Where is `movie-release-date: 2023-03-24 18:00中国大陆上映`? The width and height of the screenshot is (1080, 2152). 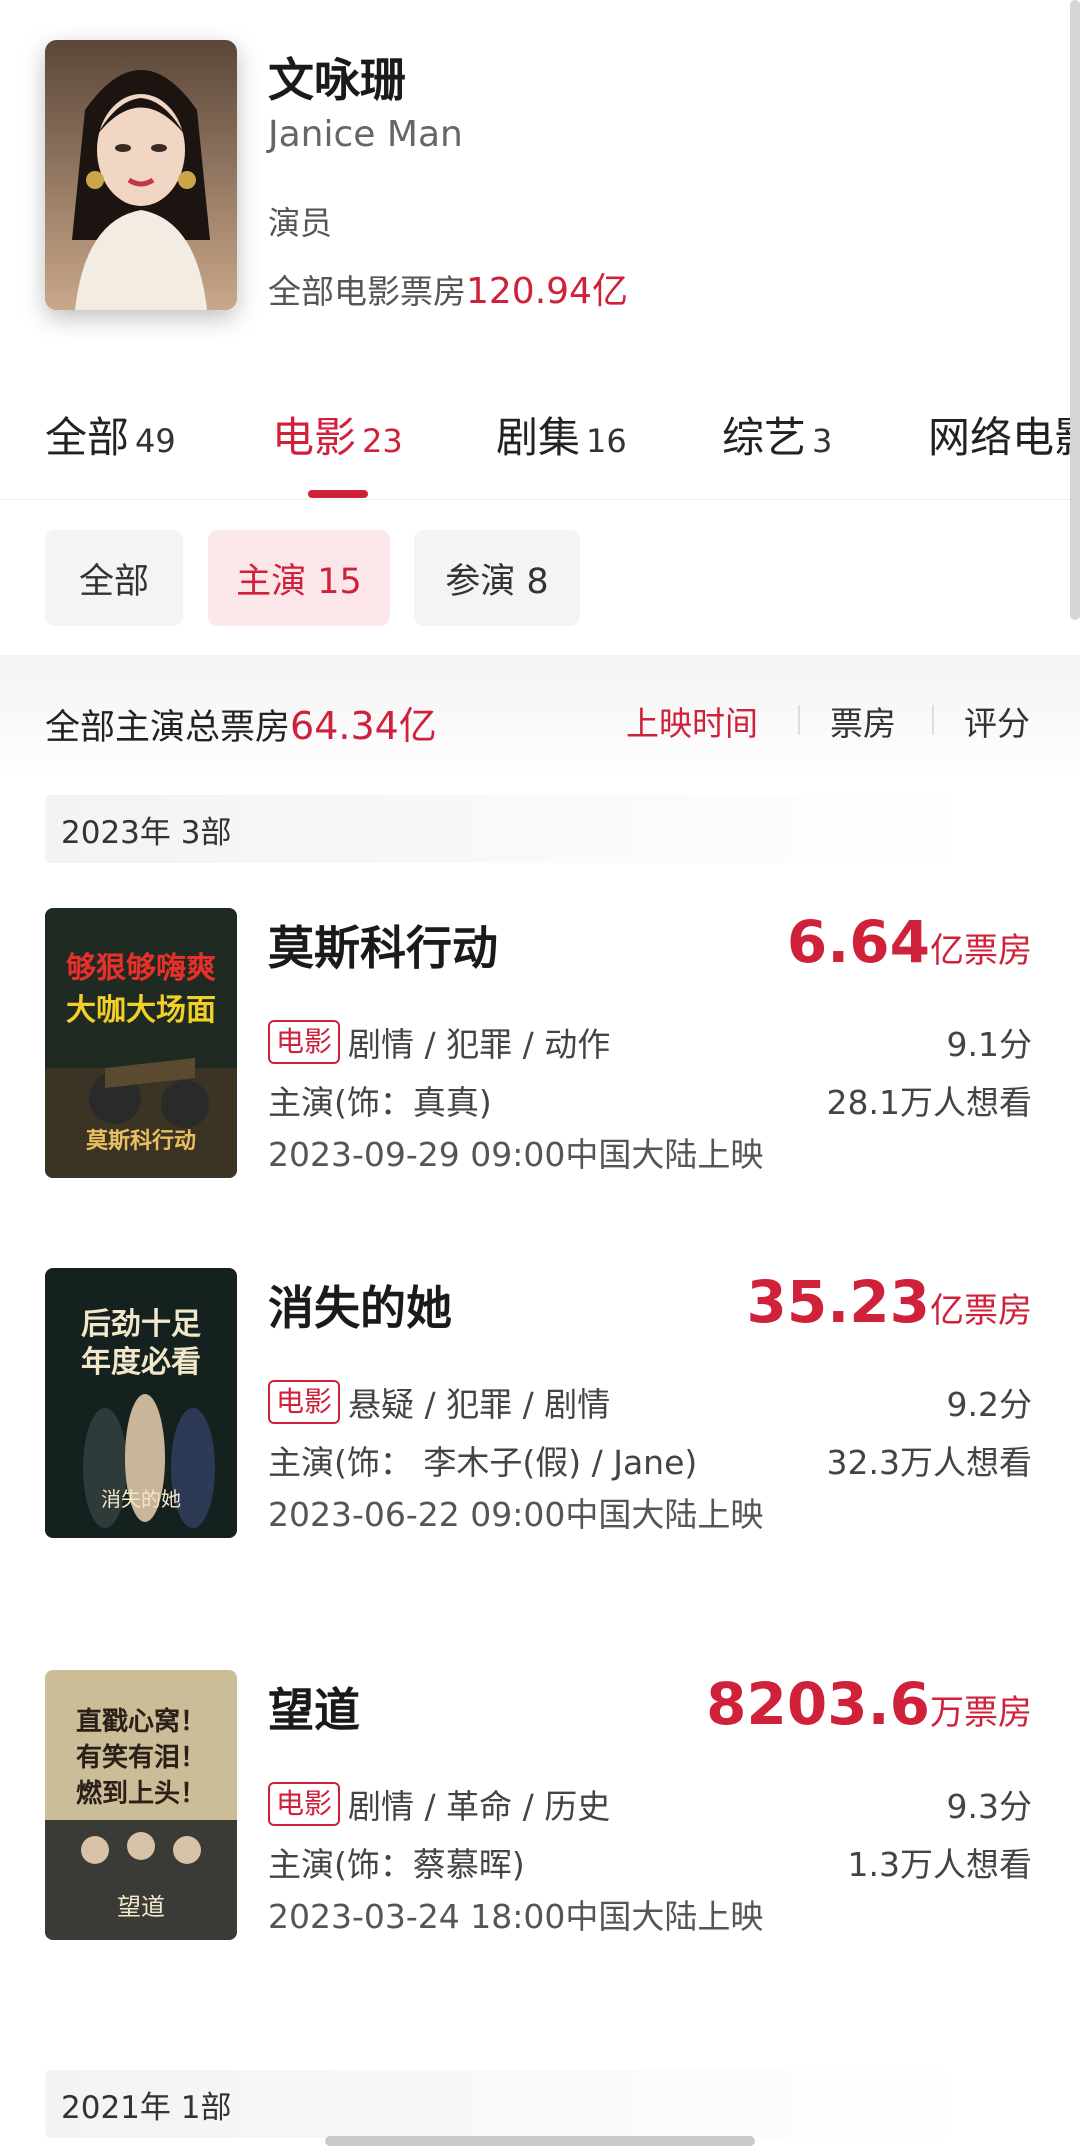
movie-release-date: 2023-03-24 18:00中国大陆上映 is located at coordinates (516, 1916).